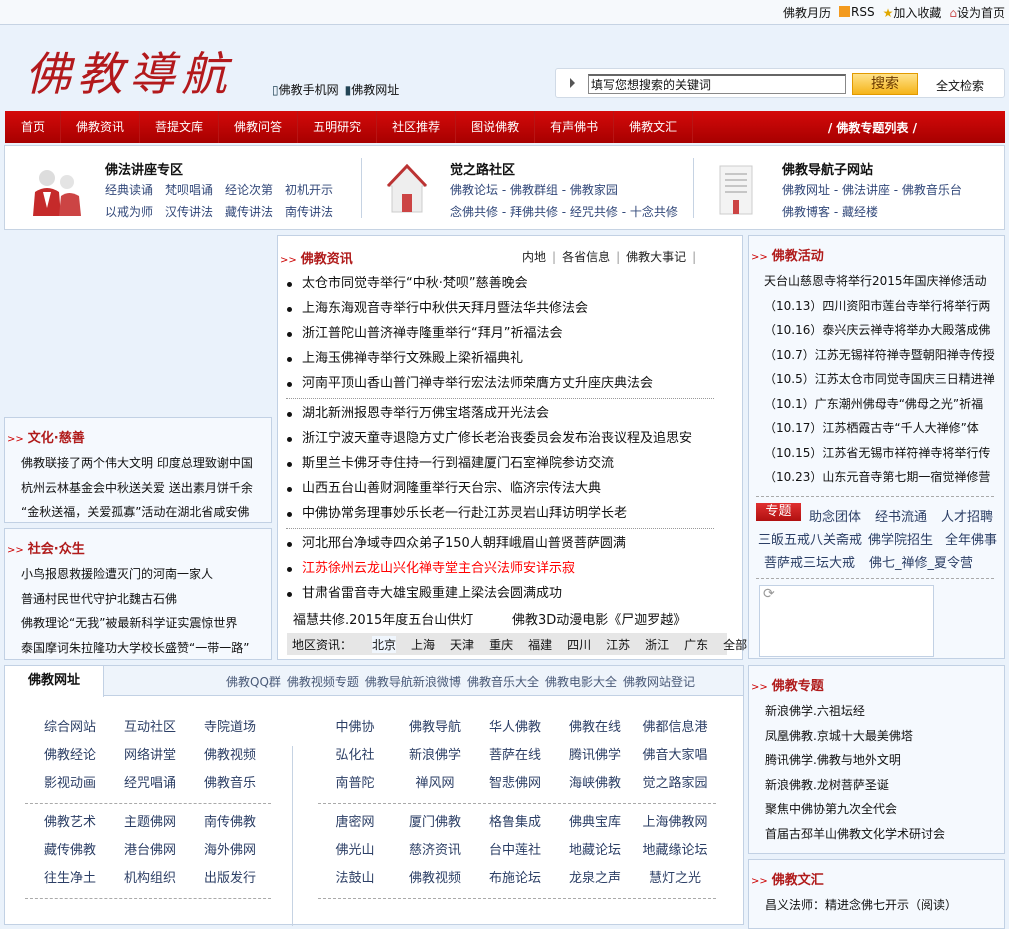  What do you see at coordinates (489, 513) in the screenshot?
I see `news-item: 中佛协常务理事妙乐长老一行赴江苏灵岩山拜访明学长老` at bounding box center [489, 513].